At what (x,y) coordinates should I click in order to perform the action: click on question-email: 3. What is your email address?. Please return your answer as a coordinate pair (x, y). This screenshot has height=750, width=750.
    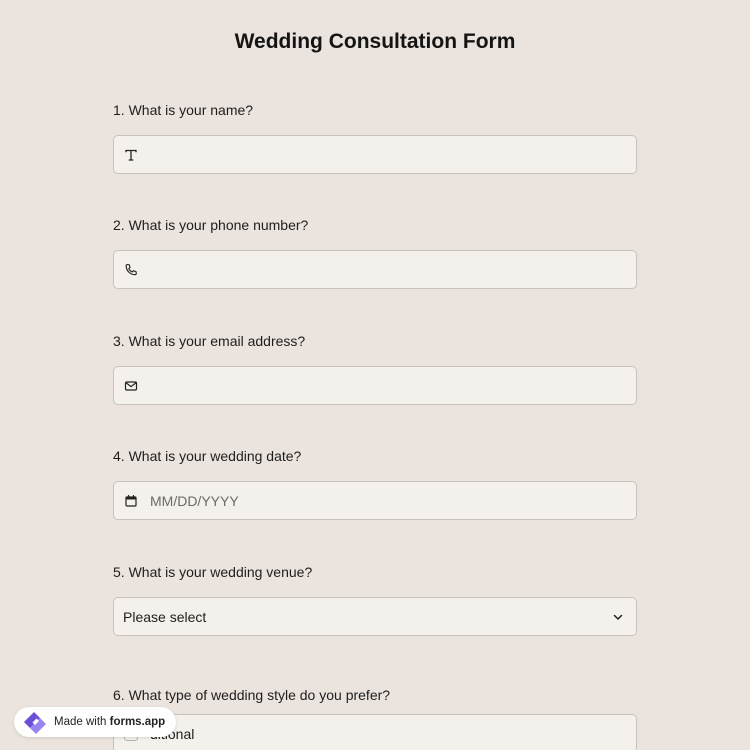
    Looking at the image, I should click on (375, 368).